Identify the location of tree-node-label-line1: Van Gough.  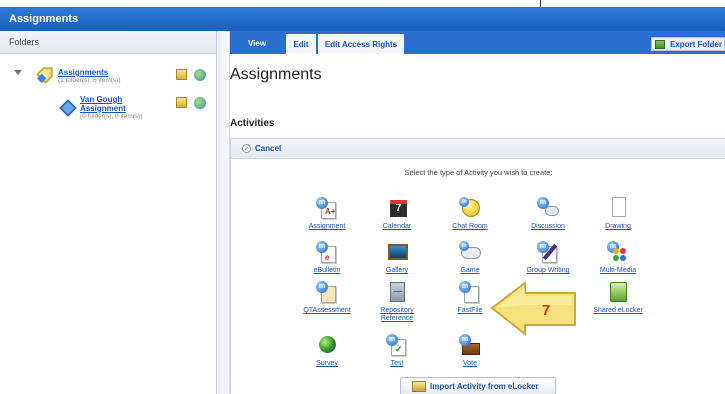
(120, 99).